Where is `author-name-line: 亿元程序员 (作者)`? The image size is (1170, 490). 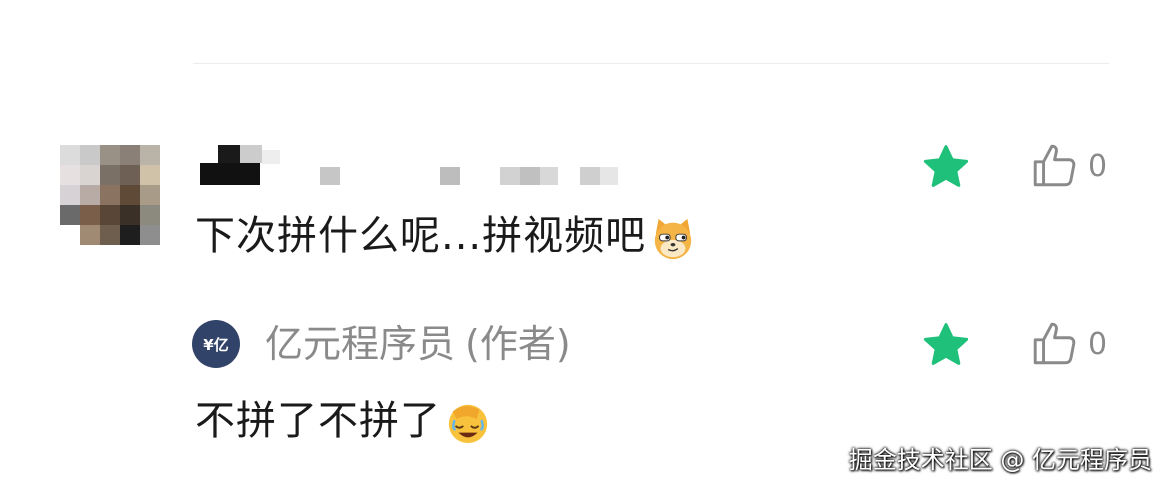 author-name-line: 亿元程序员 (作者) is located at coordinates (418, 344).